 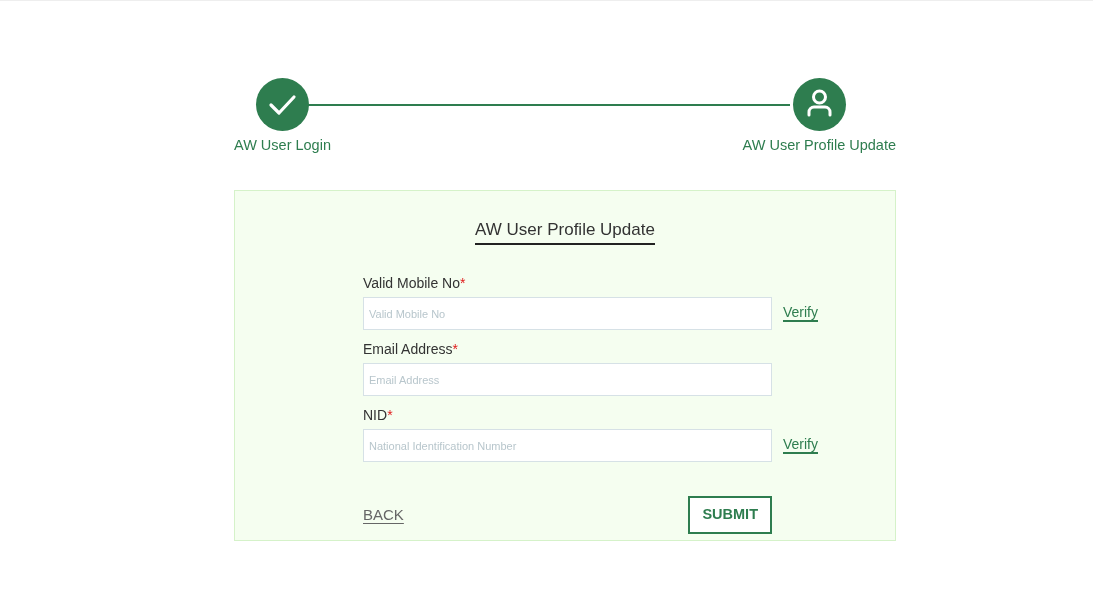 What do you see at coordinates (819, 145) in the screenshot?
I see `step-label: AW User Profile Update` at bounding box center [819, 145].